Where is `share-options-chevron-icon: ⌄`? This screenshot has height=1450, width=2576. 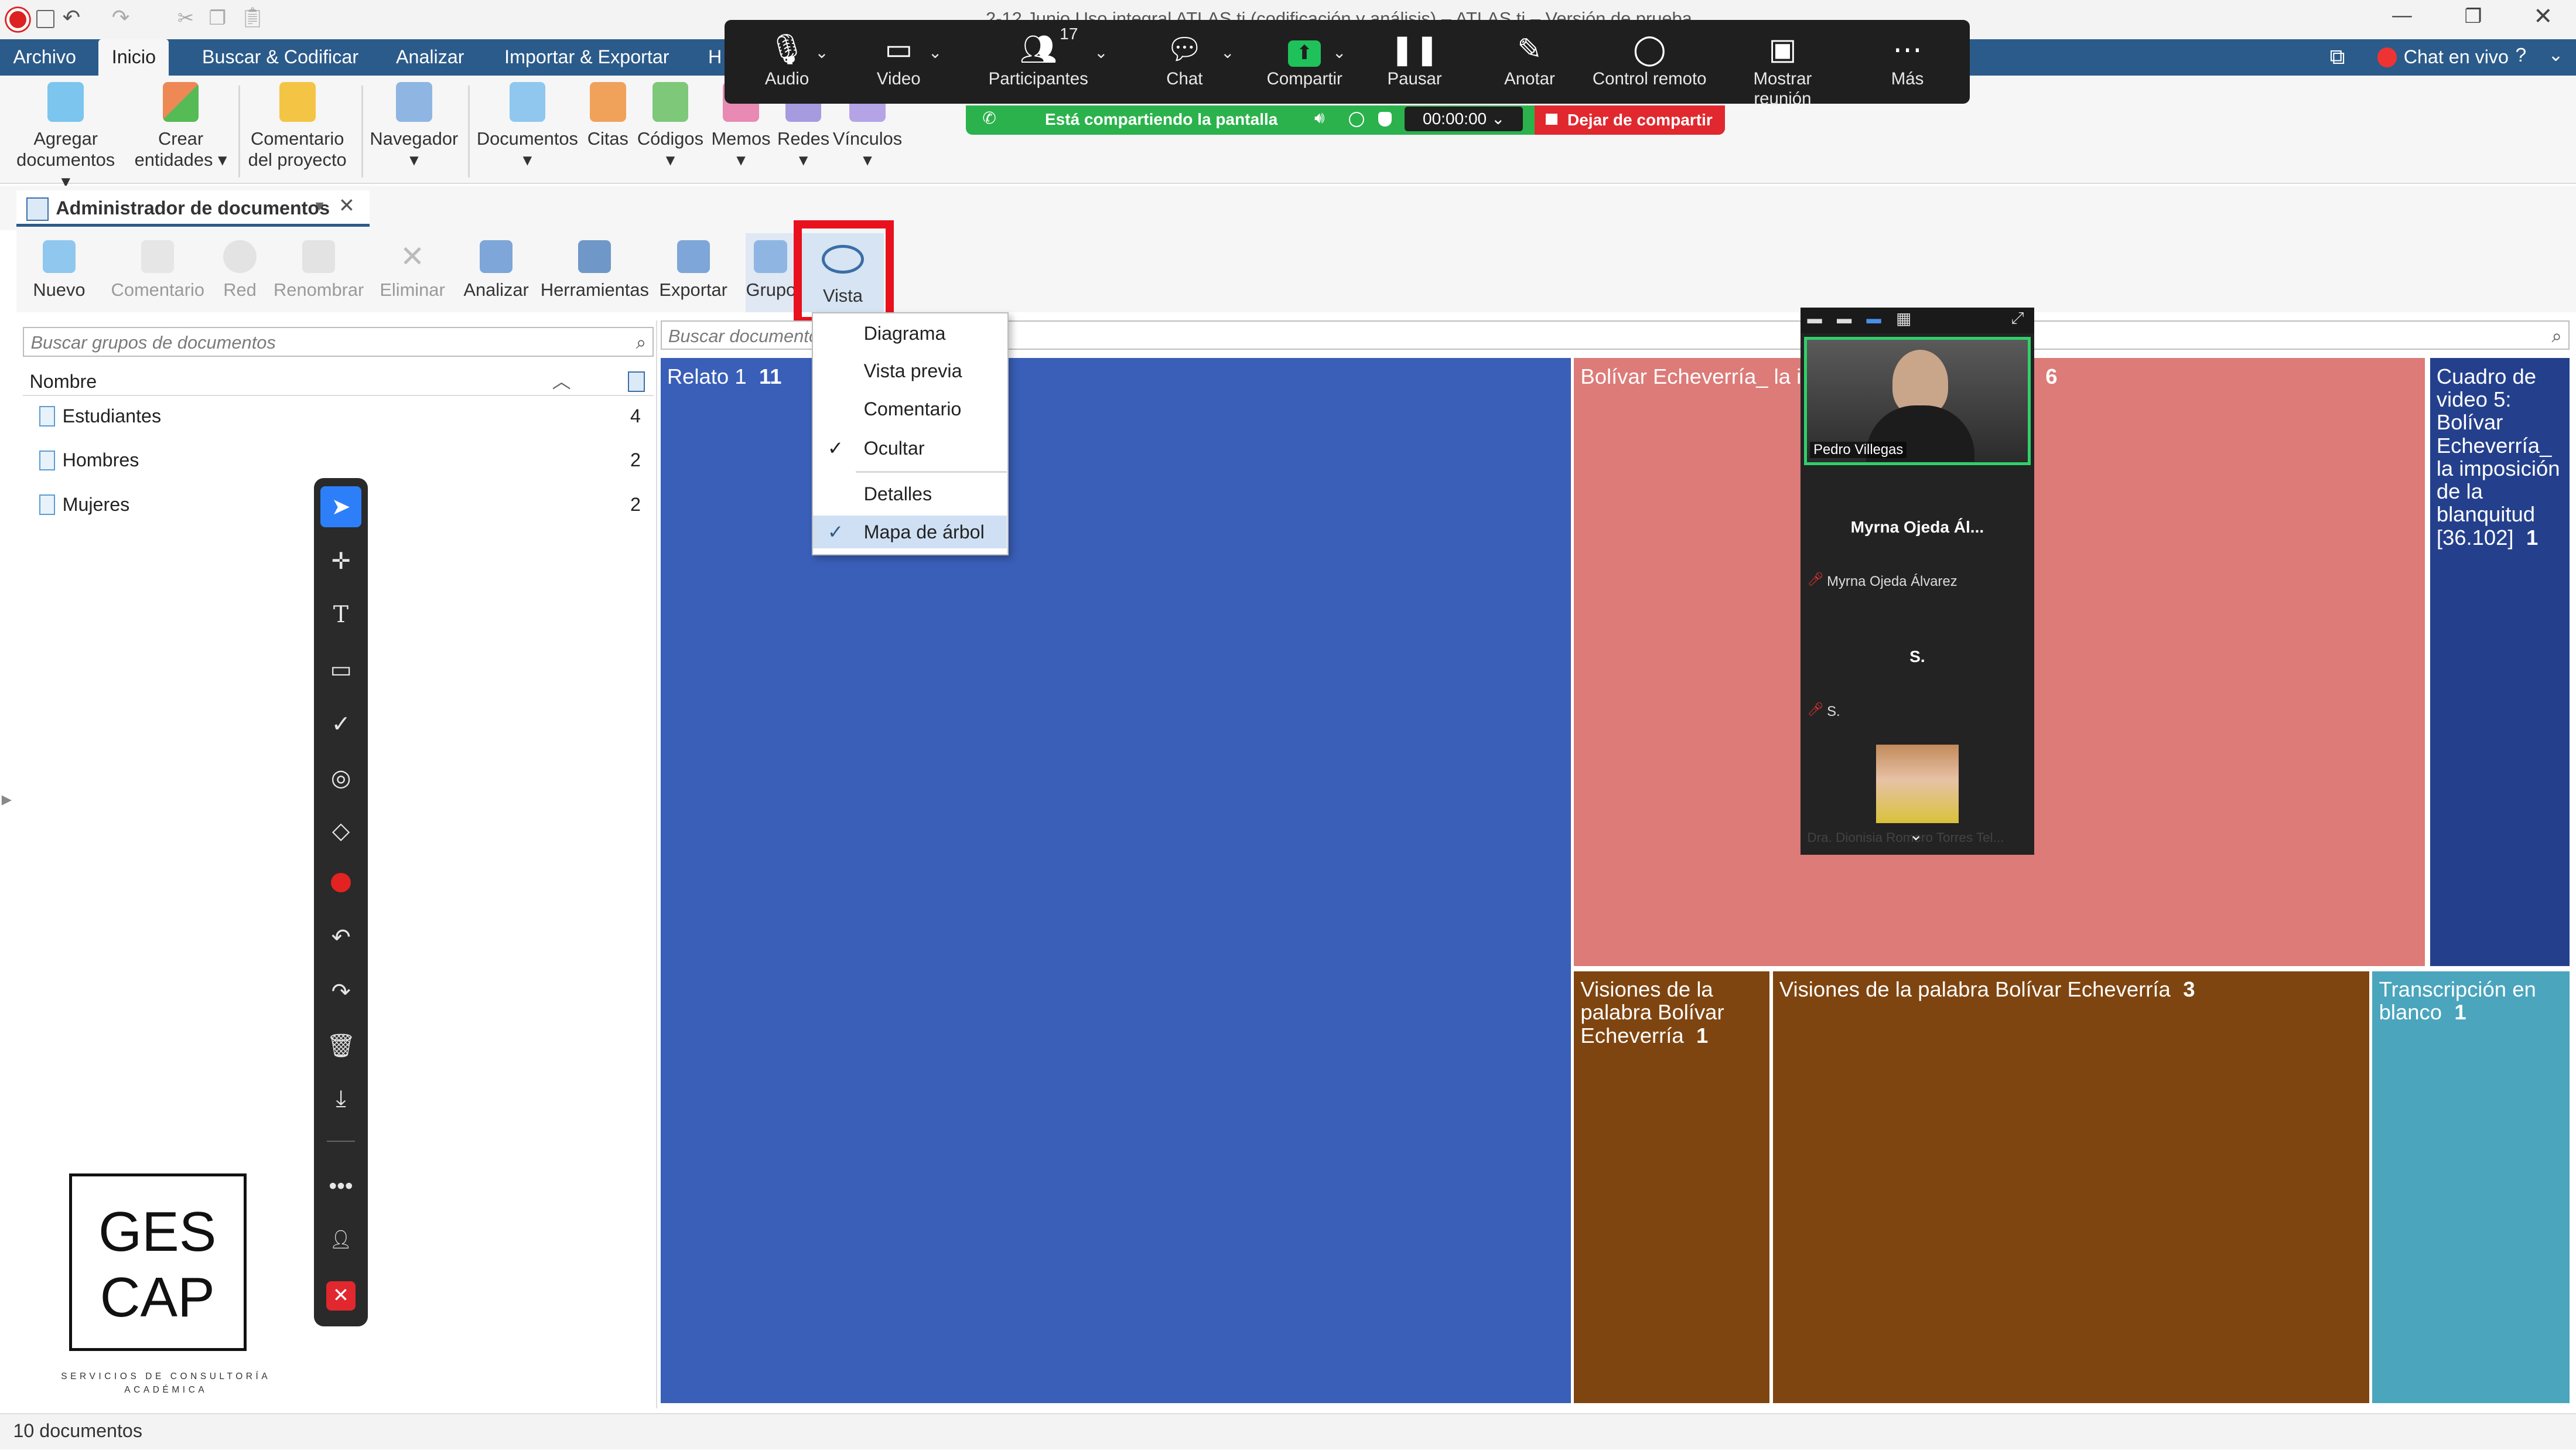
share-options-chevron-icon: ⌄ is located at coordinates (1340, 52).